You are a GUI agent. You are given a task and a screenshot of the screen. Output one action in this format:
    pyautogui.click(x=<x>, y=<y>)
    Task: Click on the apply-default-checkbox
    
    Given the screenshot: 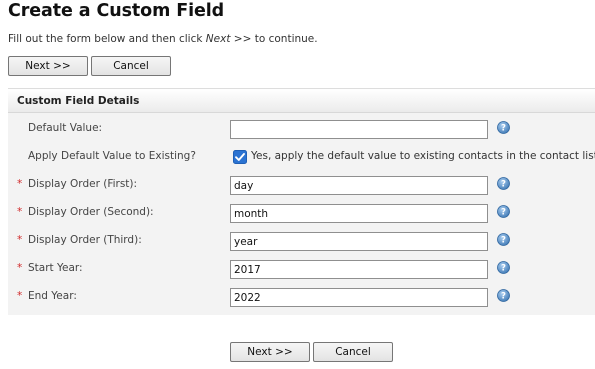 What is the action you would take?
    pyautogui.click(x=240, y=156)
    